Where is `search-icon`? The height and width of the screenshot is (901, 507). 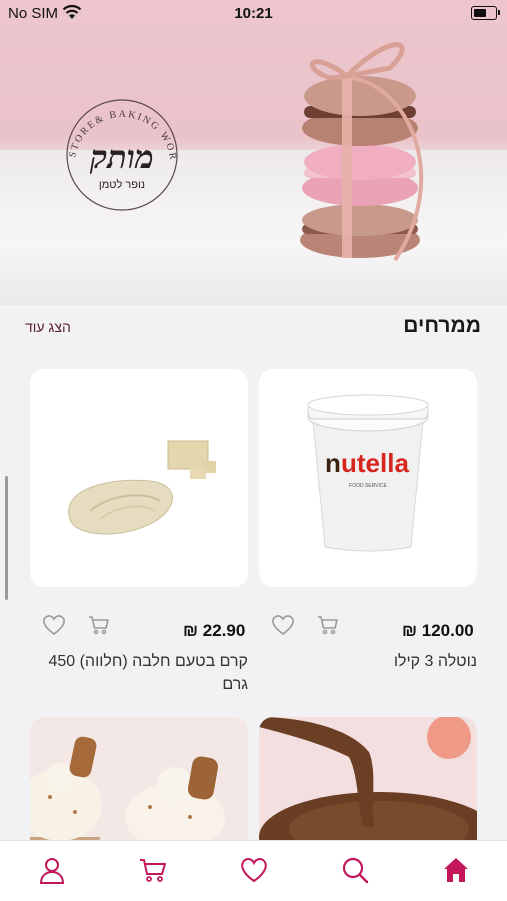
search-icon is located at coordinates (355, 870).